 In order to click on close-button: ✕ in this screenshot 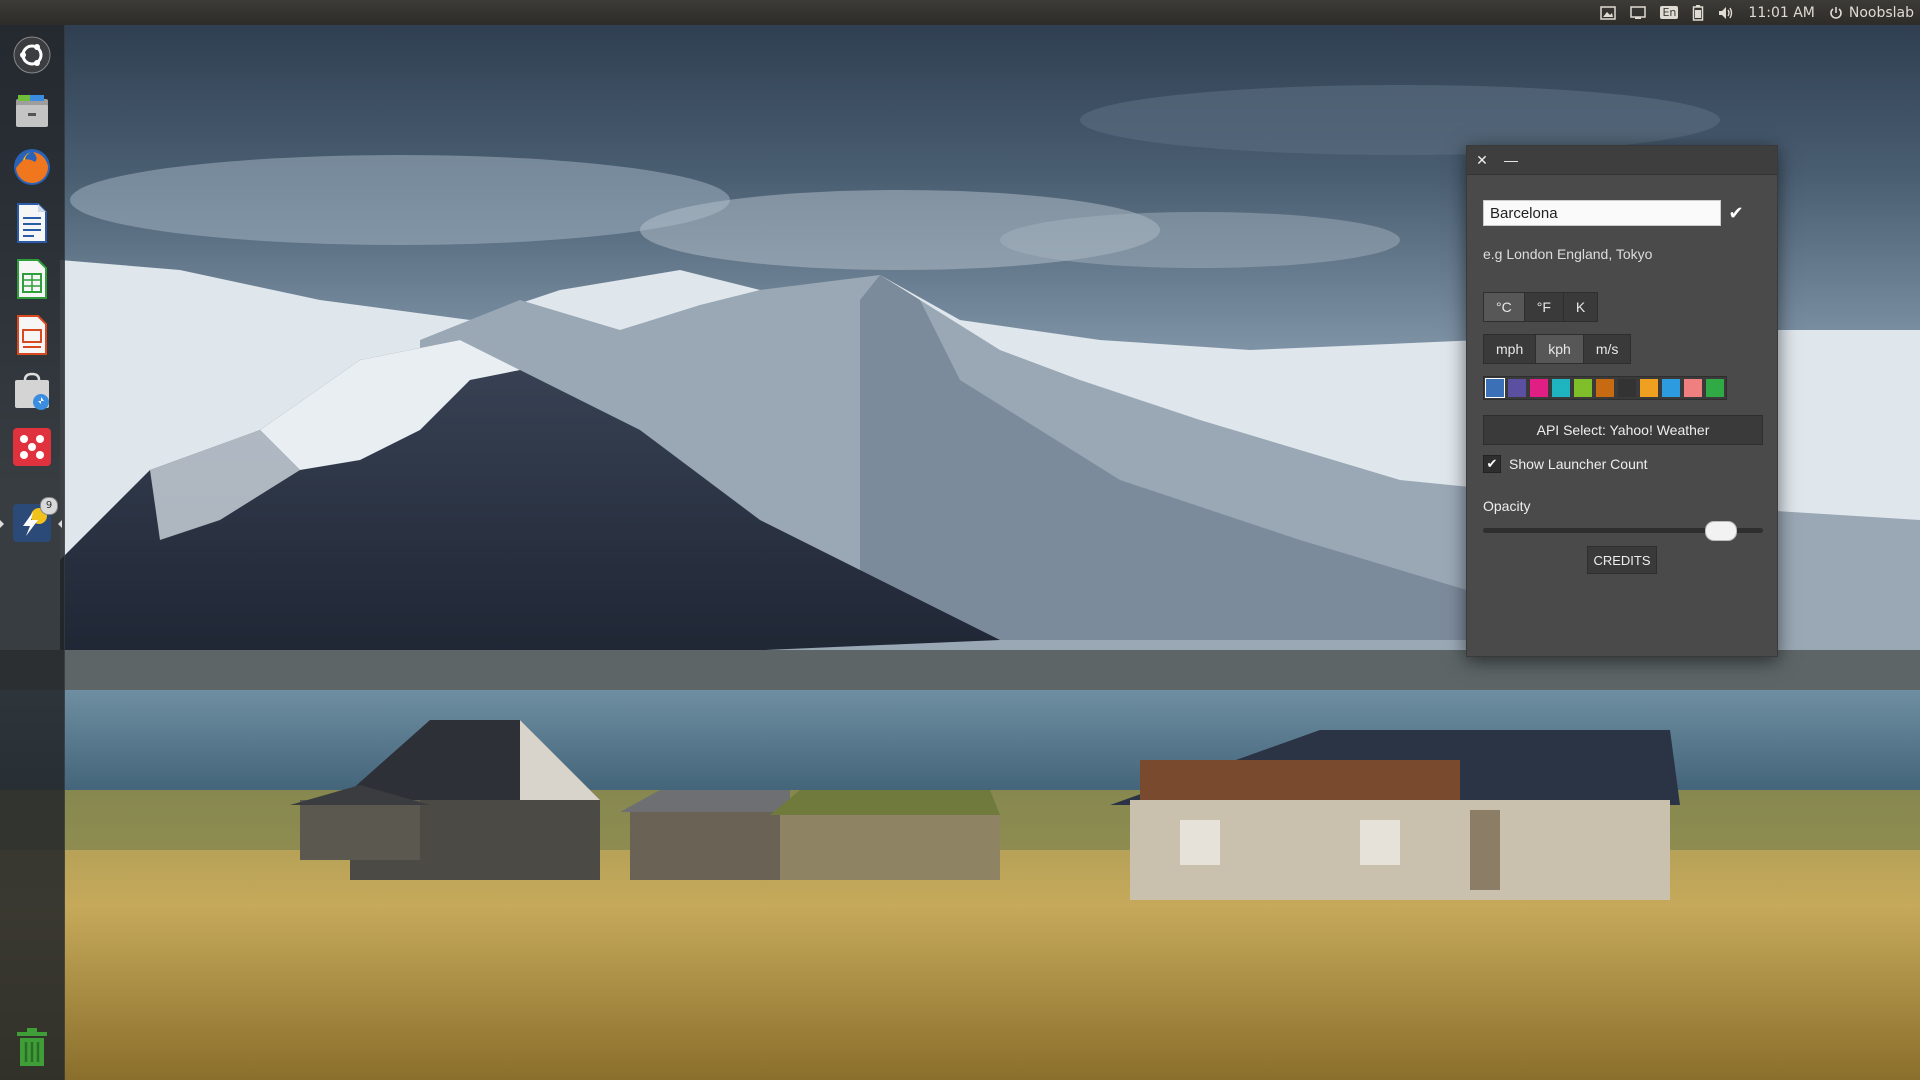, I will do `click(1482, 160)`.